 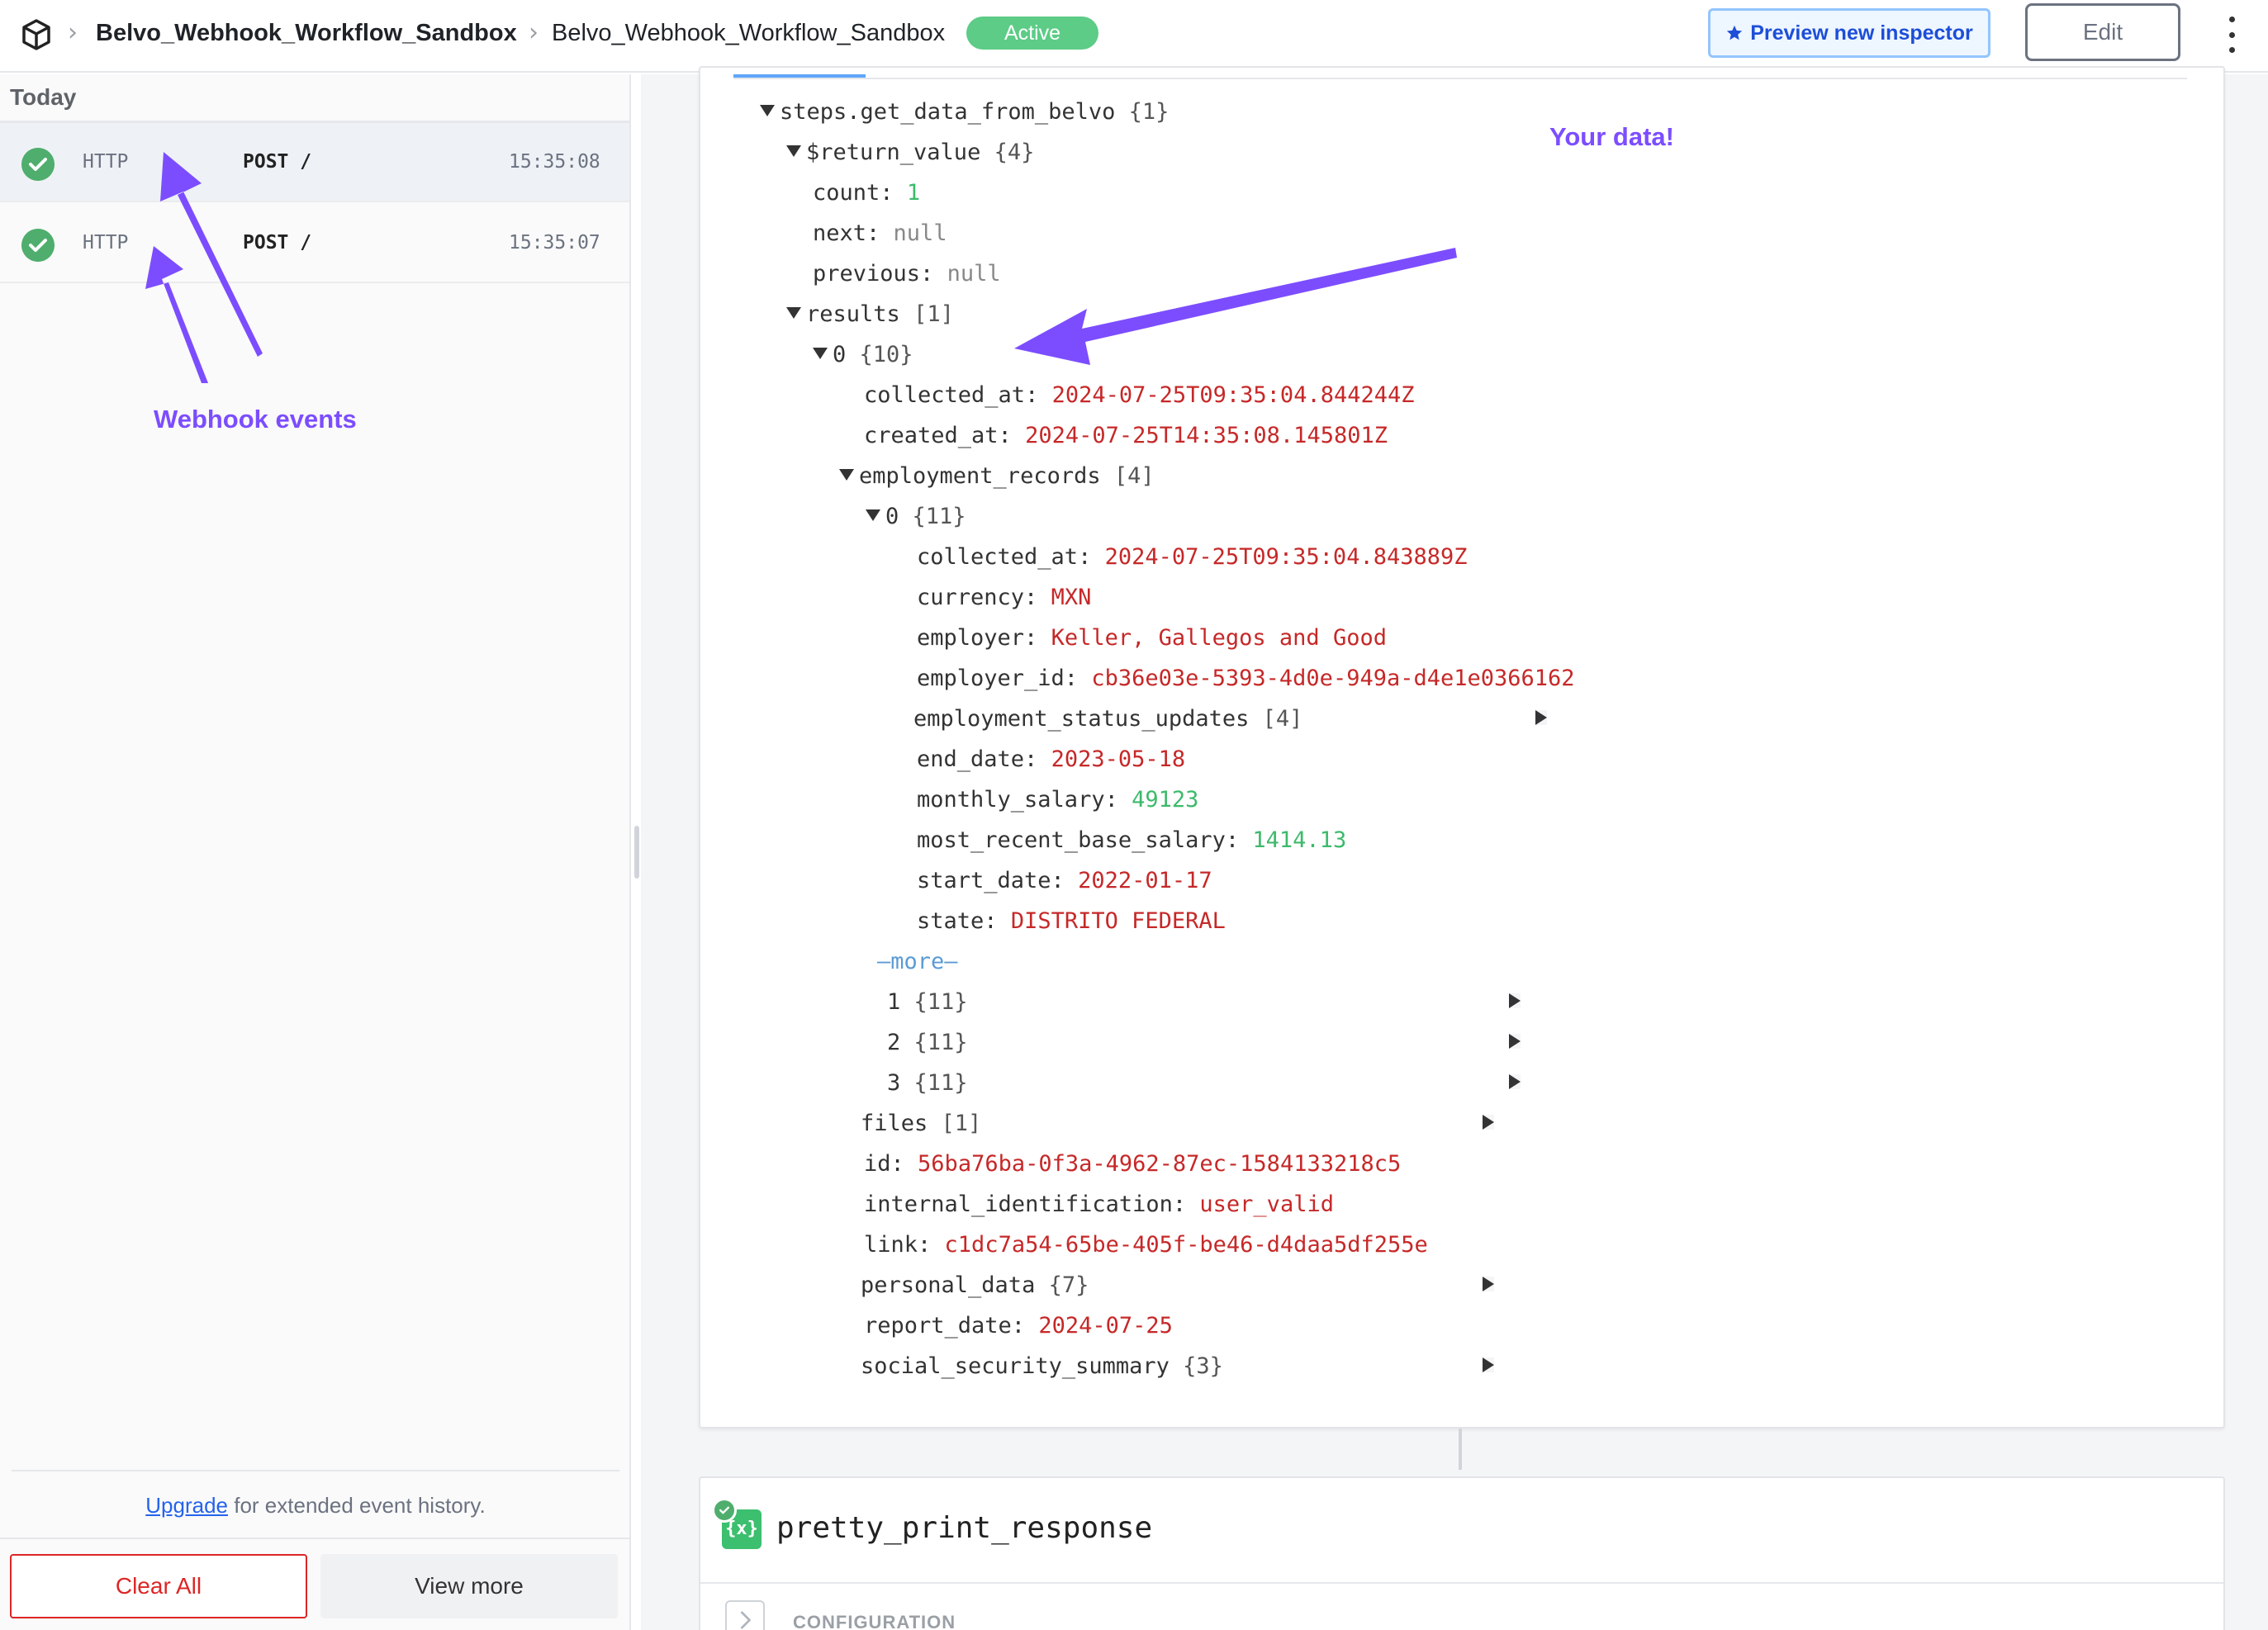 What do you see at coordinates (997, 476) in the screenshot?
I see `tree-node-employment-records: employment_records [4]` at bounding box center [997, 476].